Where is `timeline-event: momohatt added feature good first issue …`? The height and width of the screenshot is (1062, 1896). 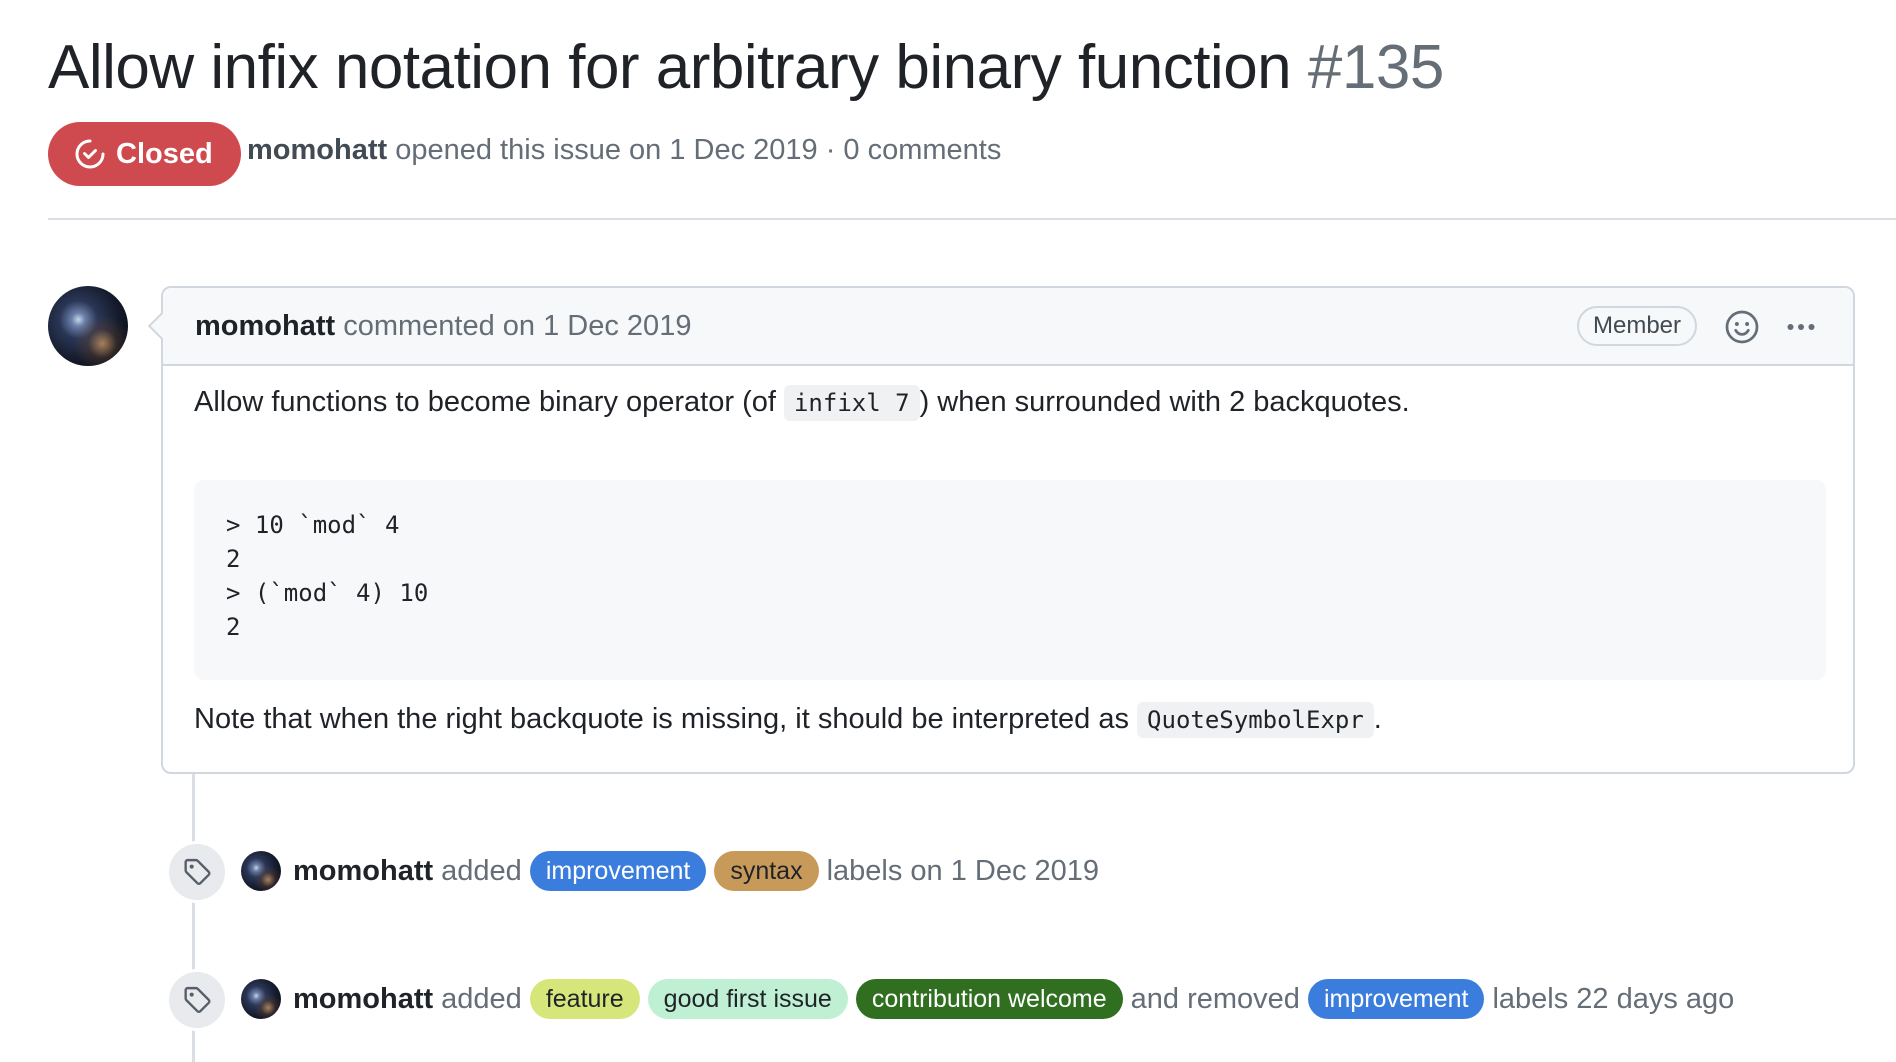
timeline-event: momohatt added feature good first issue … is located at coordinates (987, 999).